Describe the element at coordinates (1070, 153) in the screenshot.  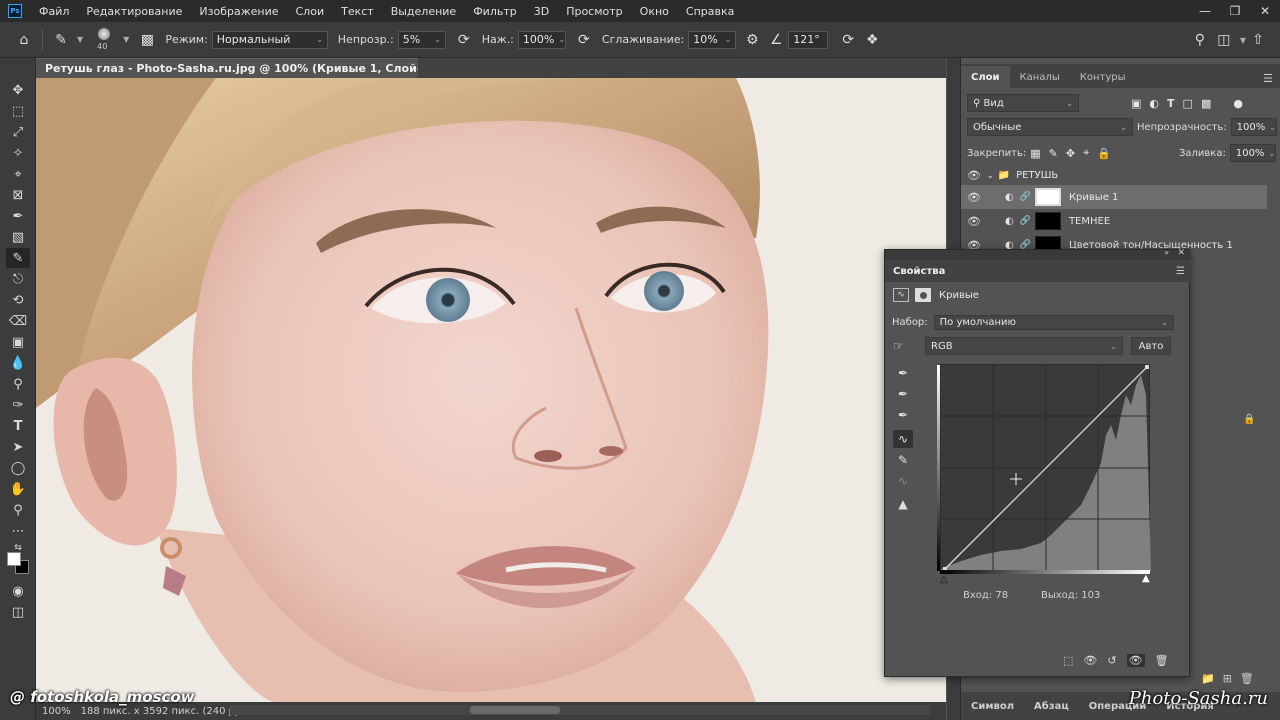
I see `lock-position-icon: ✥` at that location.